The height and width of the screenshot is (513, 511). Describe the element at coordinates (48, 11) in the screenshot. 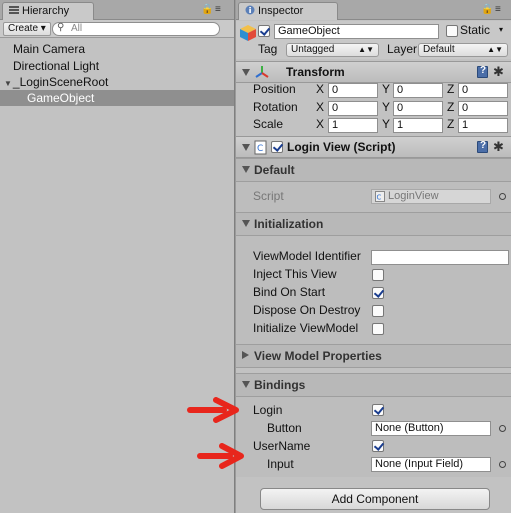

I see `tab-hierarchy: Hierarchy` at that location.